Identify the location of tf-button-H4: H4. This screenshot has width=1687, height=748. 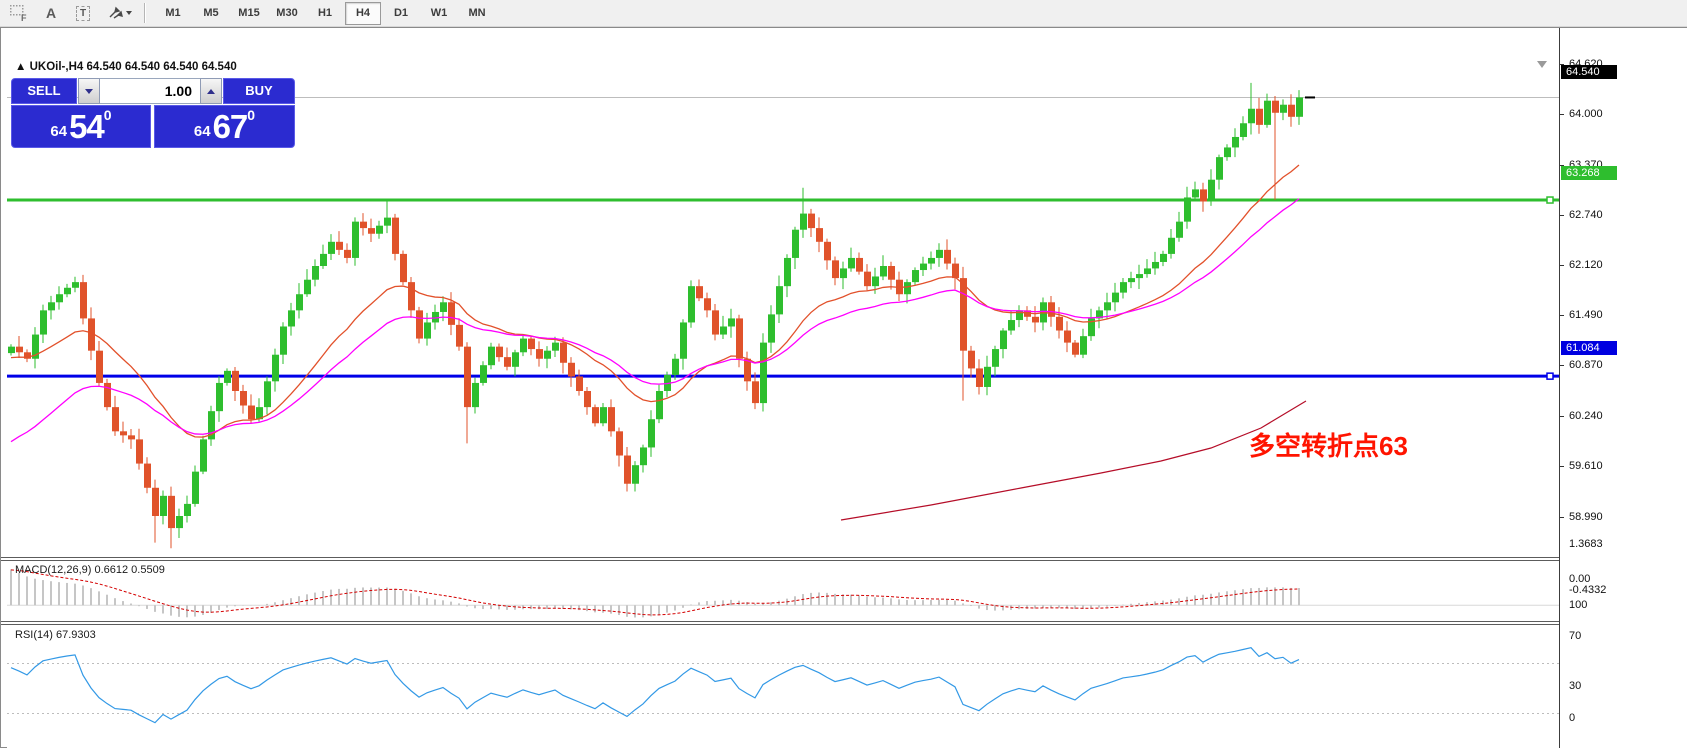
(363, 13).